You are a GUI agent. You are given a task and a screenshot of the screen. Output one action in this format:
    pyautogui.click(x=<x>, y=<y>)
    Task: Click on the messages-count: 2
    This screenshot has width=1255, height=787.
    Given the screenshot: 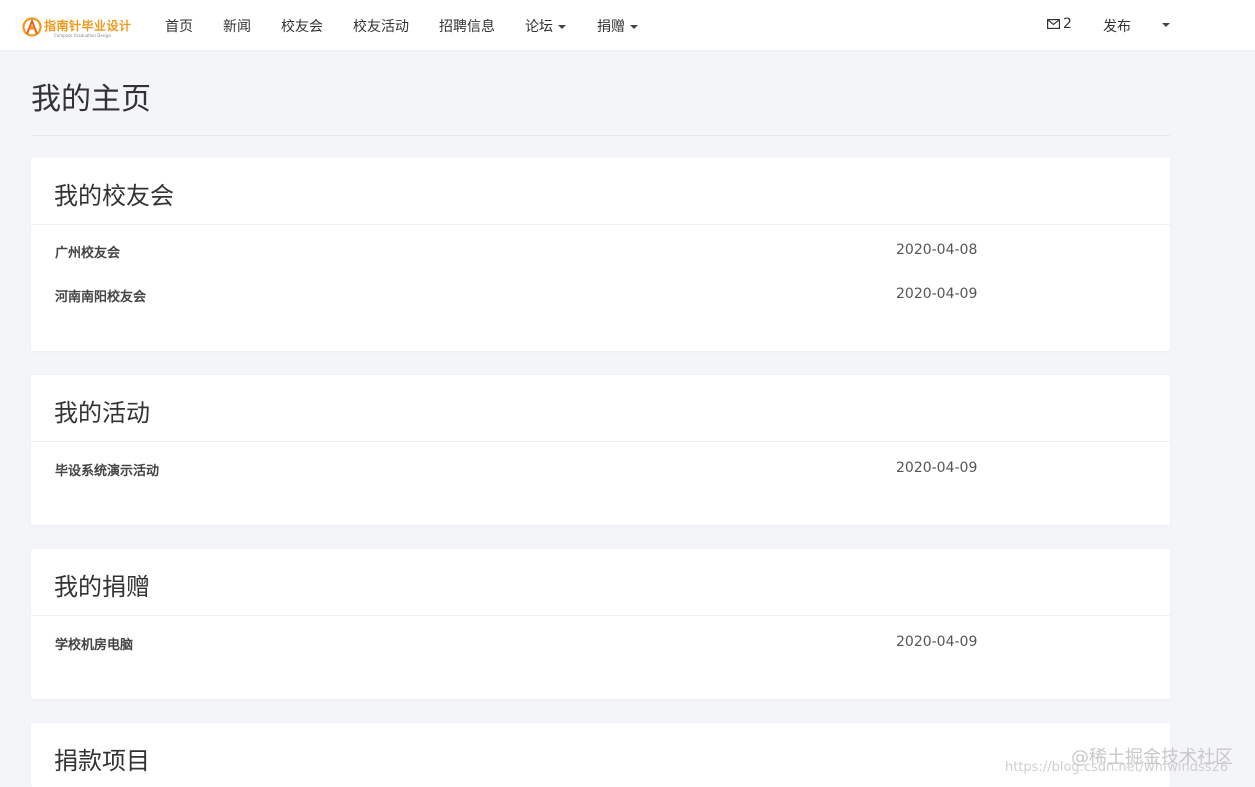 What is the action you would take?
    pyautogui.click(x=1067, y=24)
    